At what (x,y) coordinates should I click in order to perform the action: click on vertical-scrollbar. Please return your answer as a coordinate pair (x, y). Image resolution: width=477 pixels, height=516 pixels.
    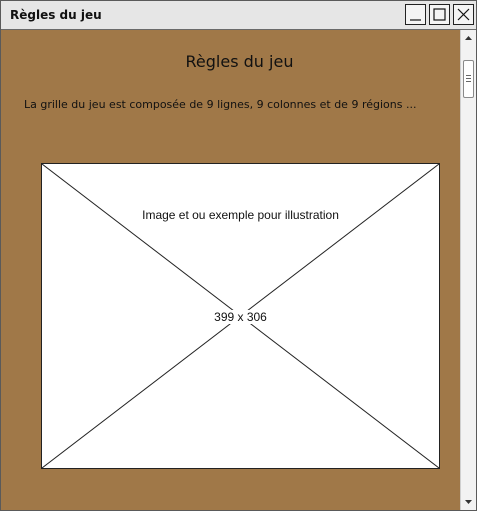
    Looking at the image, I should click on (468, 270).